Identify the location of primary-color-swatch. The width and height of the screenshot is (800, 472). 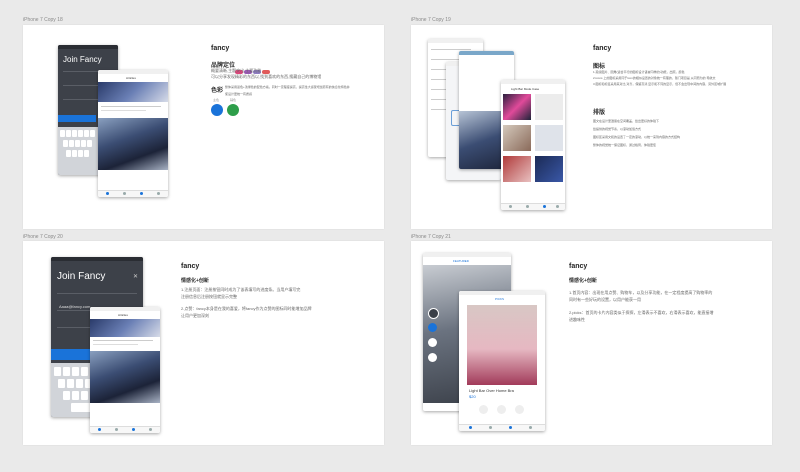
(217, 110).